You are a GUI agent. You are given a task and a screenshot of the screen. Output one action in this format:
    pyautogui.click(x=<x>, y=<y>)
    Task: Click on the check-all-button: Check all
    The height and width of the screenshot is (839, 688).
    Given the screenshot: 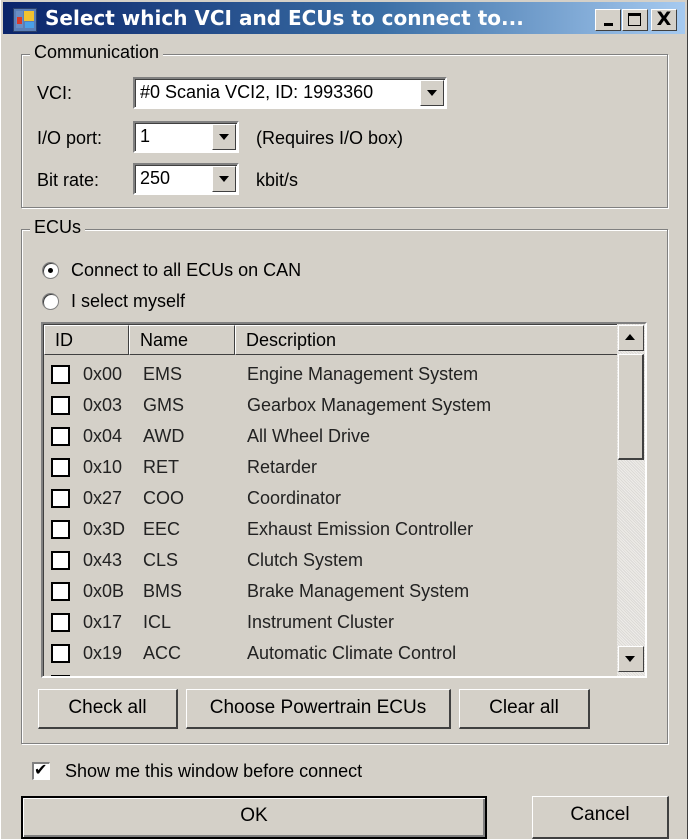 What is the action you would take?
    pyautogui.click(x=108, y=709)
    